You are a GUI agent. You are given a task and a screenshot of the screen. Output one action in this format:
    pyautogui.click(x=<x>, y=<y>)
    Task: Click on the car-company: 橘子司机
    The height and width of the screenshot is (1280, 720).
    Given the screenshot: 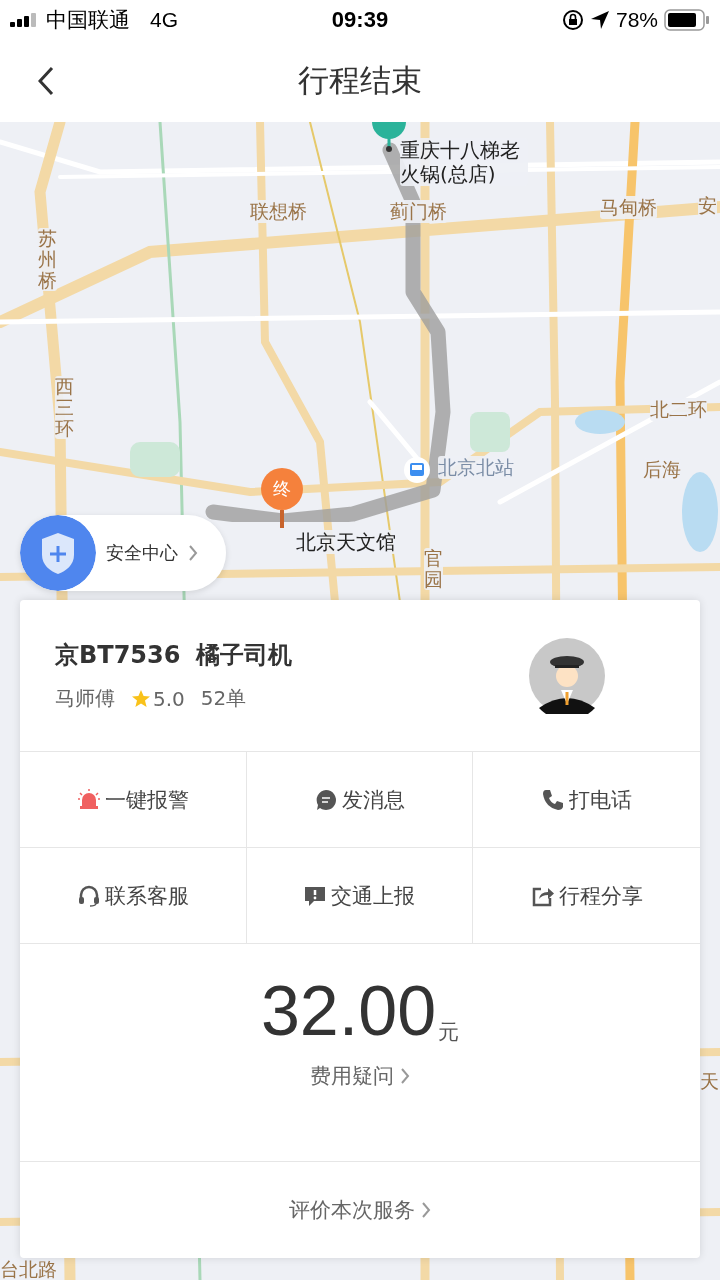 What is the action you would take?
    pyautogui.click(x=244, y=655)
    